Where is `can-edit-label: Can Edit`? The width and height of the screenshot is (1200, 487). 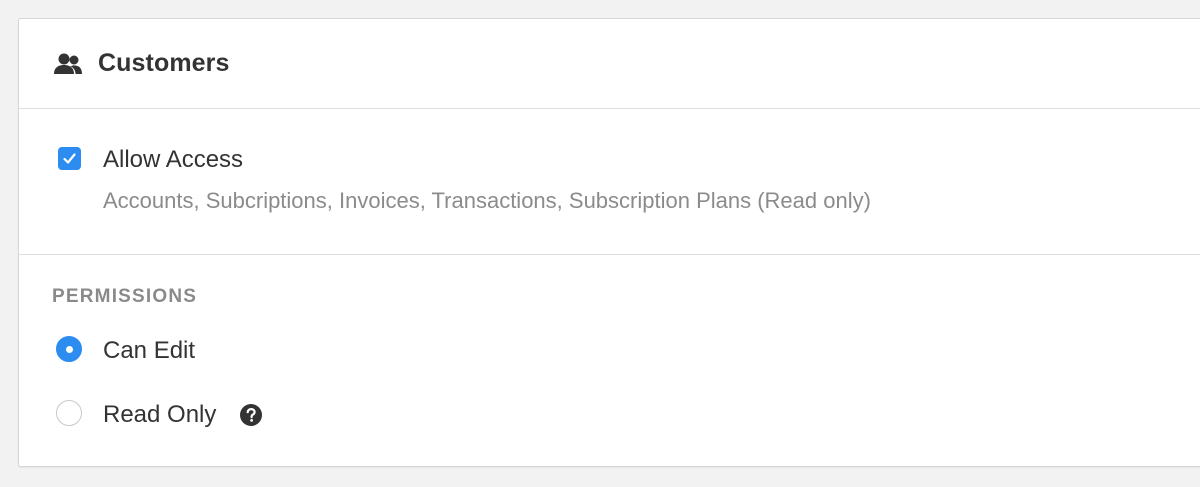 can-edit-label: Can Edit is located at coordinates (149, 351).